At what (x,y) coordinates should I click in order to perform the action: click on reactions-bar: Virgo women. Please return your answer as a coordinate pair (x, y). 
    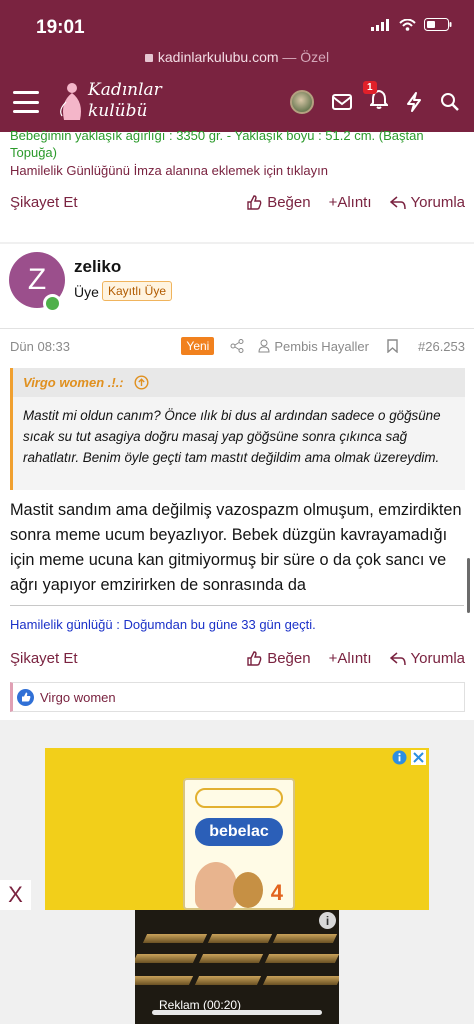
    Looking at the image, I should click on (237, 697).